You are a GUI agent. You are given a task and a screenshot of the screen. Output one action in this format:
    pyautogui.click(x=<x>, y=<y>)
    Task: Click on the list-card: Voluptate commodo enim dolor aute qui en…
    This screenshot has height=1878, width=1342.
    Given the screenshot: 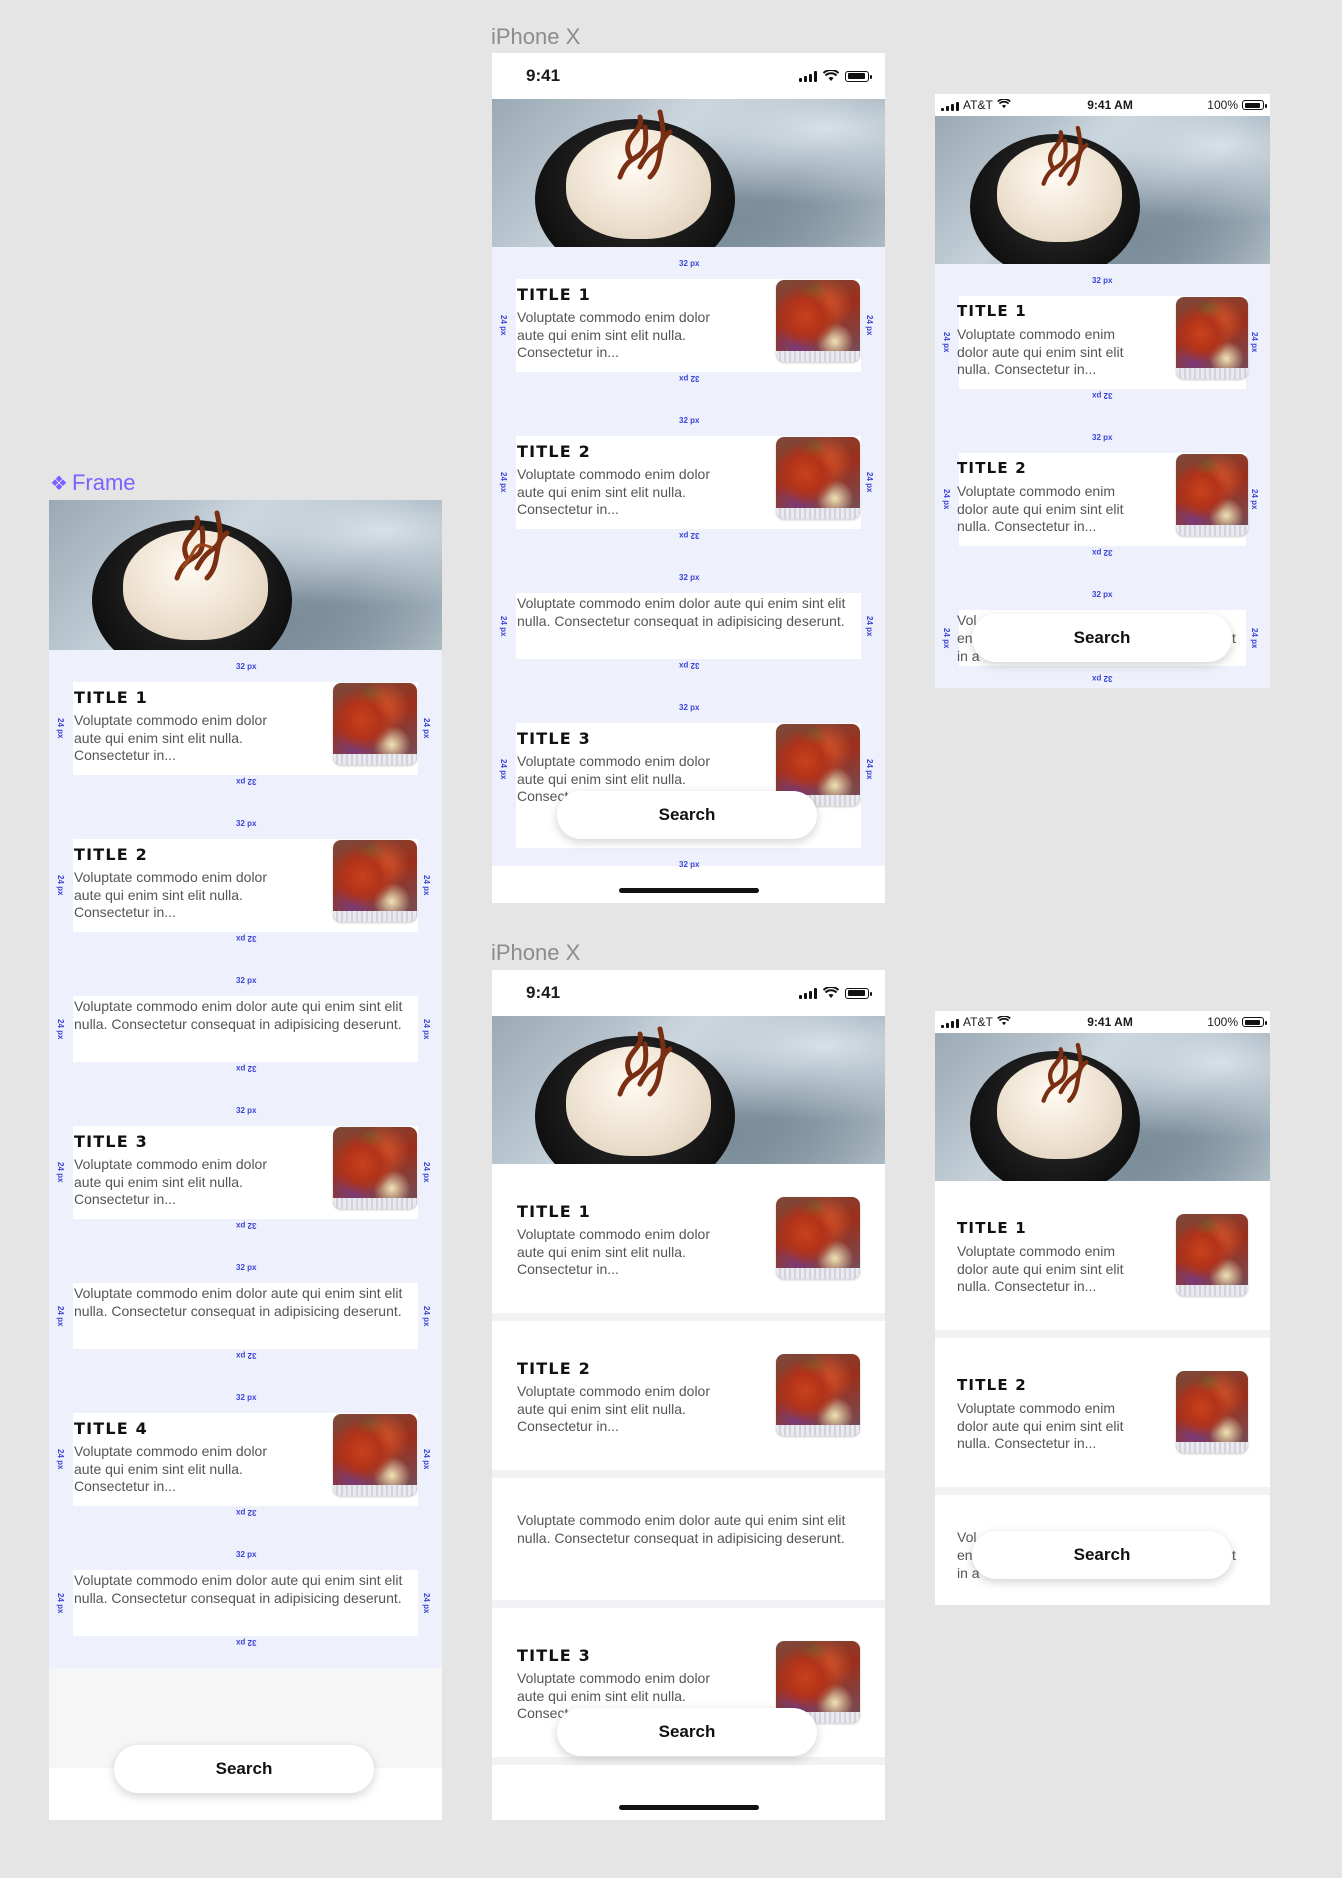 What is the action you would take?
    pyautogui.click(x=688, y=1539)
    